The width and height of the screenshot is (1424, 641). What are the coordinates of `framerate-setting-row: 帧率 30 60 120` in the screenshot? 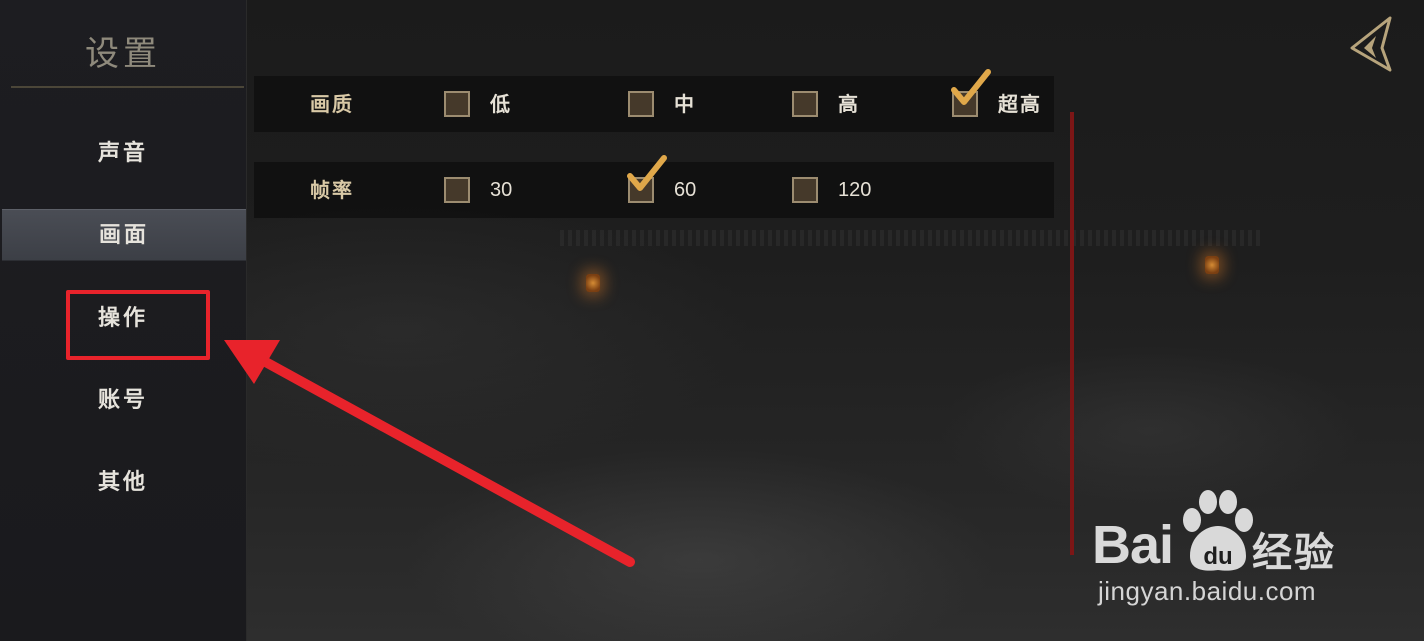 It's located at (654, 186).